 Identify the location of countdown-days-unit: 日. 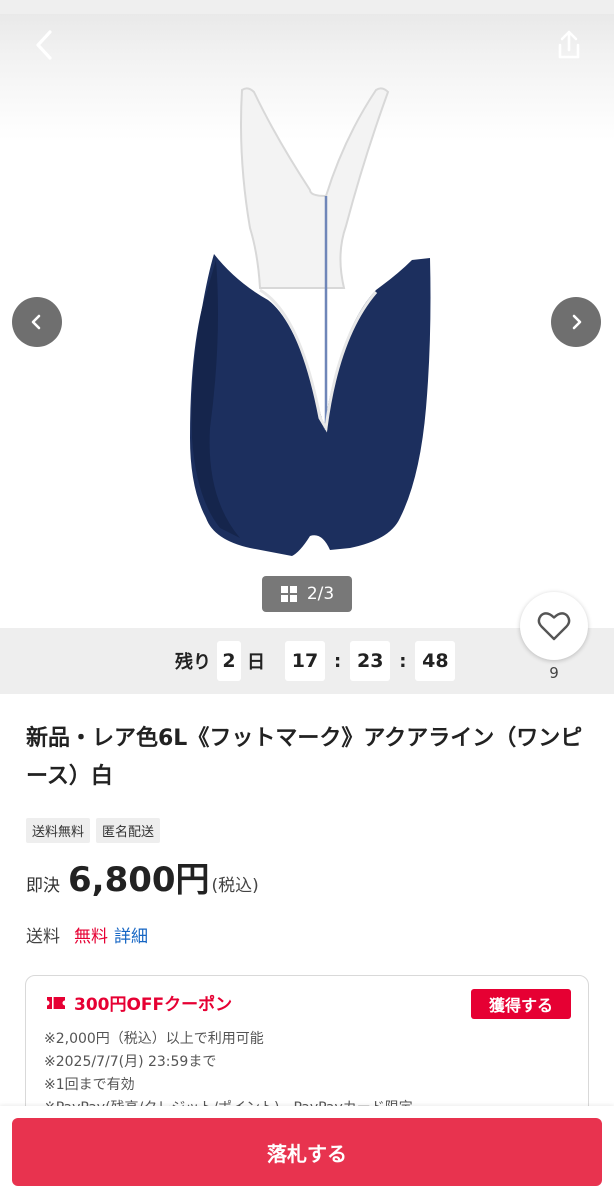
(256, 662).